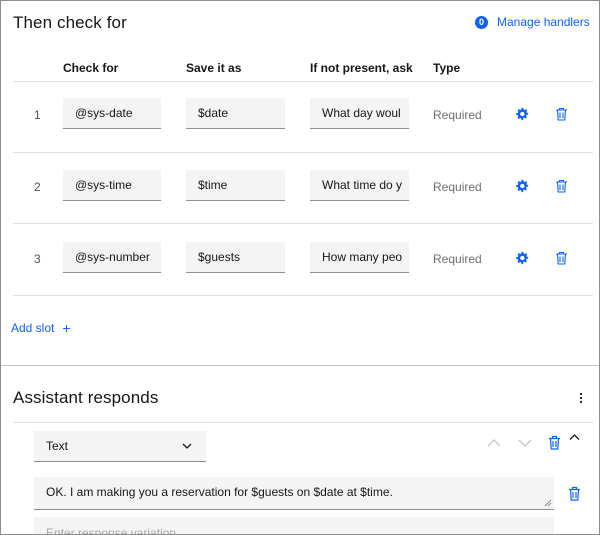 This screenshot has width=600, height=535. I want to click on check-for-input: @sys-time, so click(112, 185).